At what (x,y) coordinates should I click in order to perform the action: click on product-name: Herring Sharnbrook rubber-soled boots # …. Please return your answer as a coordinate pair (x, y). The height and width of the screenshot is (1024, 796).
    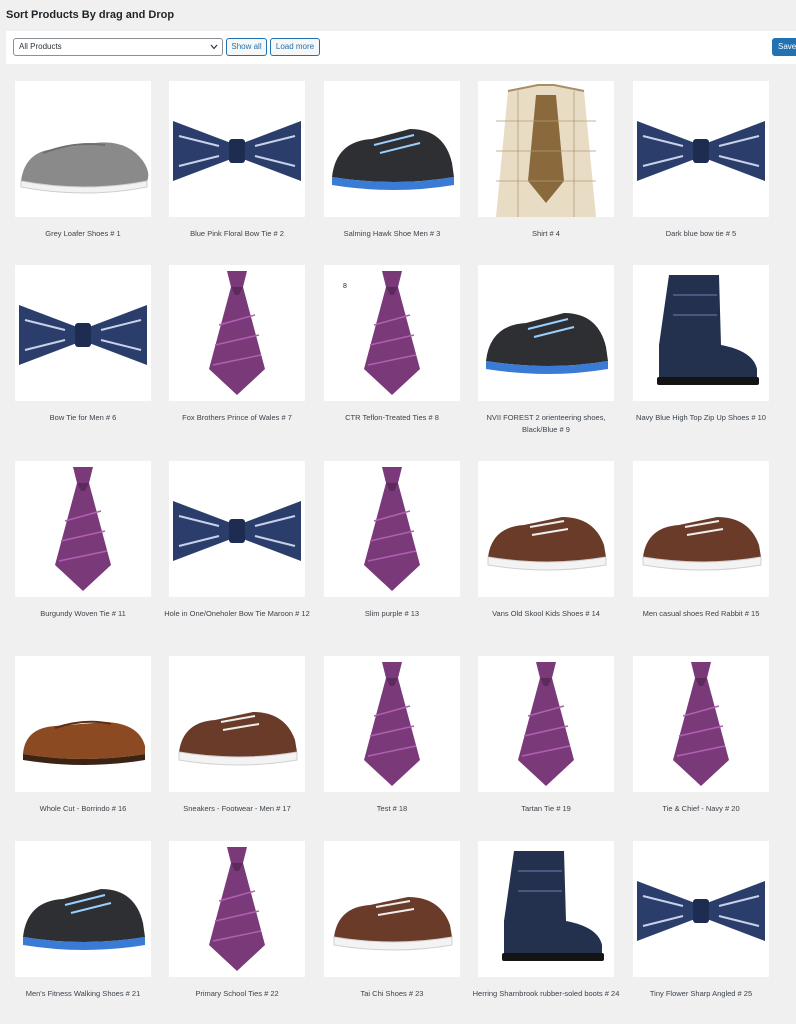
    Looking at the image, I should click on (546, 993).